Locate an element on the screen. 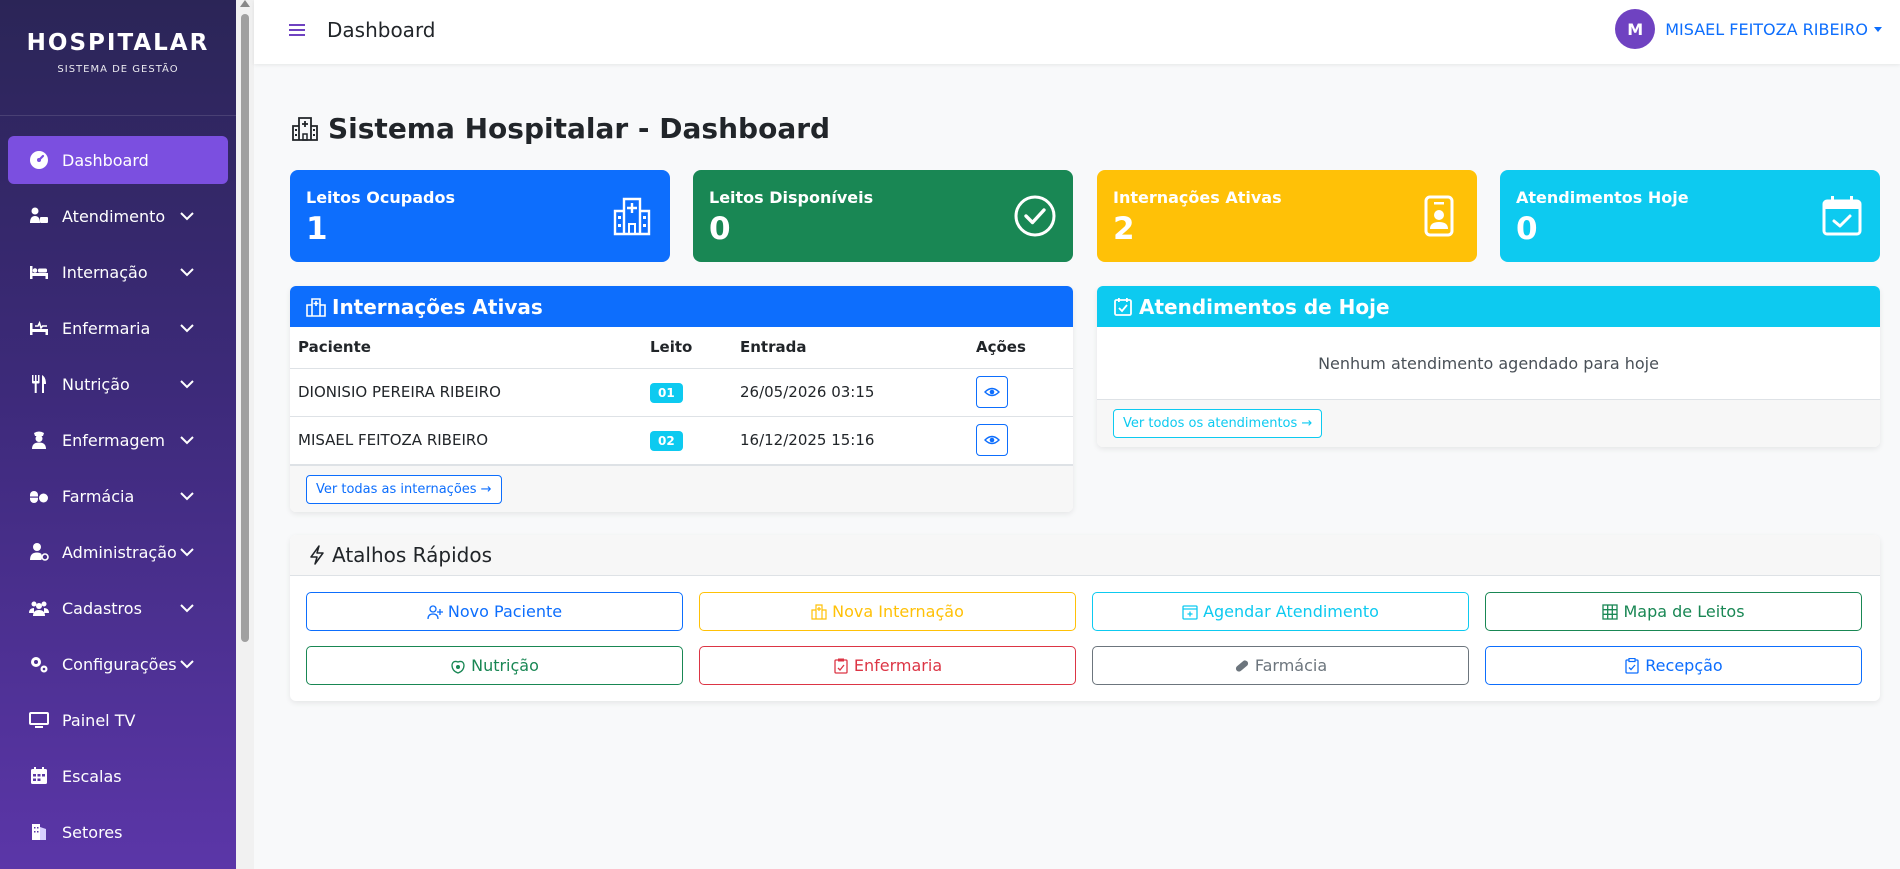 The width and height of the screenshot is (1900, 869). clipboard-pulse-icon is located at coordinates (841, 666).